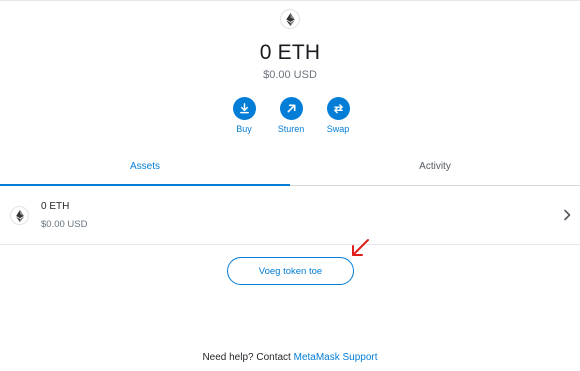 Image resolution: width=580 pixels, height=371 pixels. I want to click on arrow-up-right-icon, so click(291, 108).